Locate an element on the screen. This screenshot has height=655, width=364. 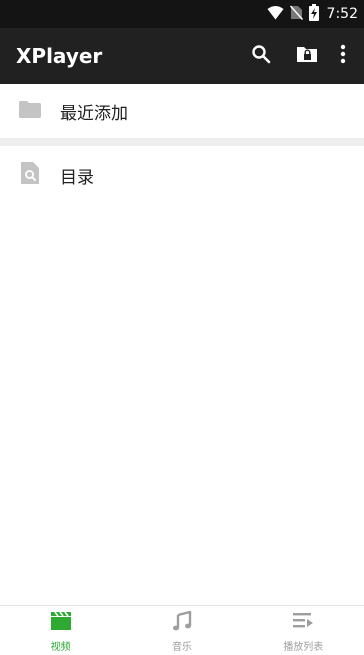
music-note-icon is located at coordinates (182, 622).